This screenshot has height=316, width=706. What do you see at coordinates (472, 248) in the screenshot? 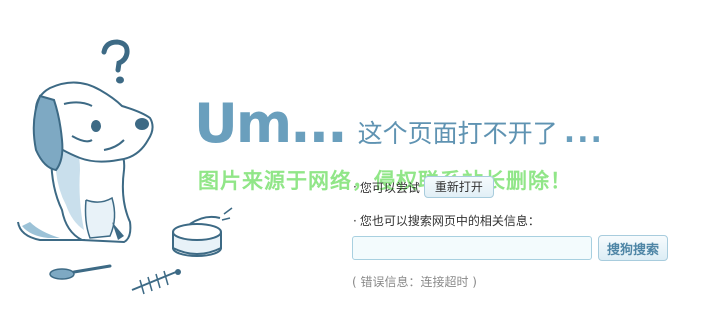
I see `search-input` at bounding box center [472, 248].